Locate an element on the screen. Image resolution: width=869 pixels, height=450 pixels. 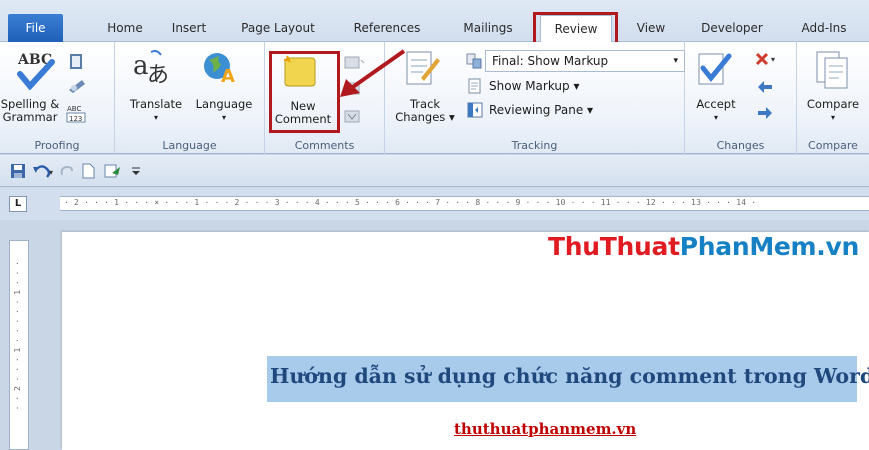
group-label-tracking: Tracking is located at coordinates (534, 145).